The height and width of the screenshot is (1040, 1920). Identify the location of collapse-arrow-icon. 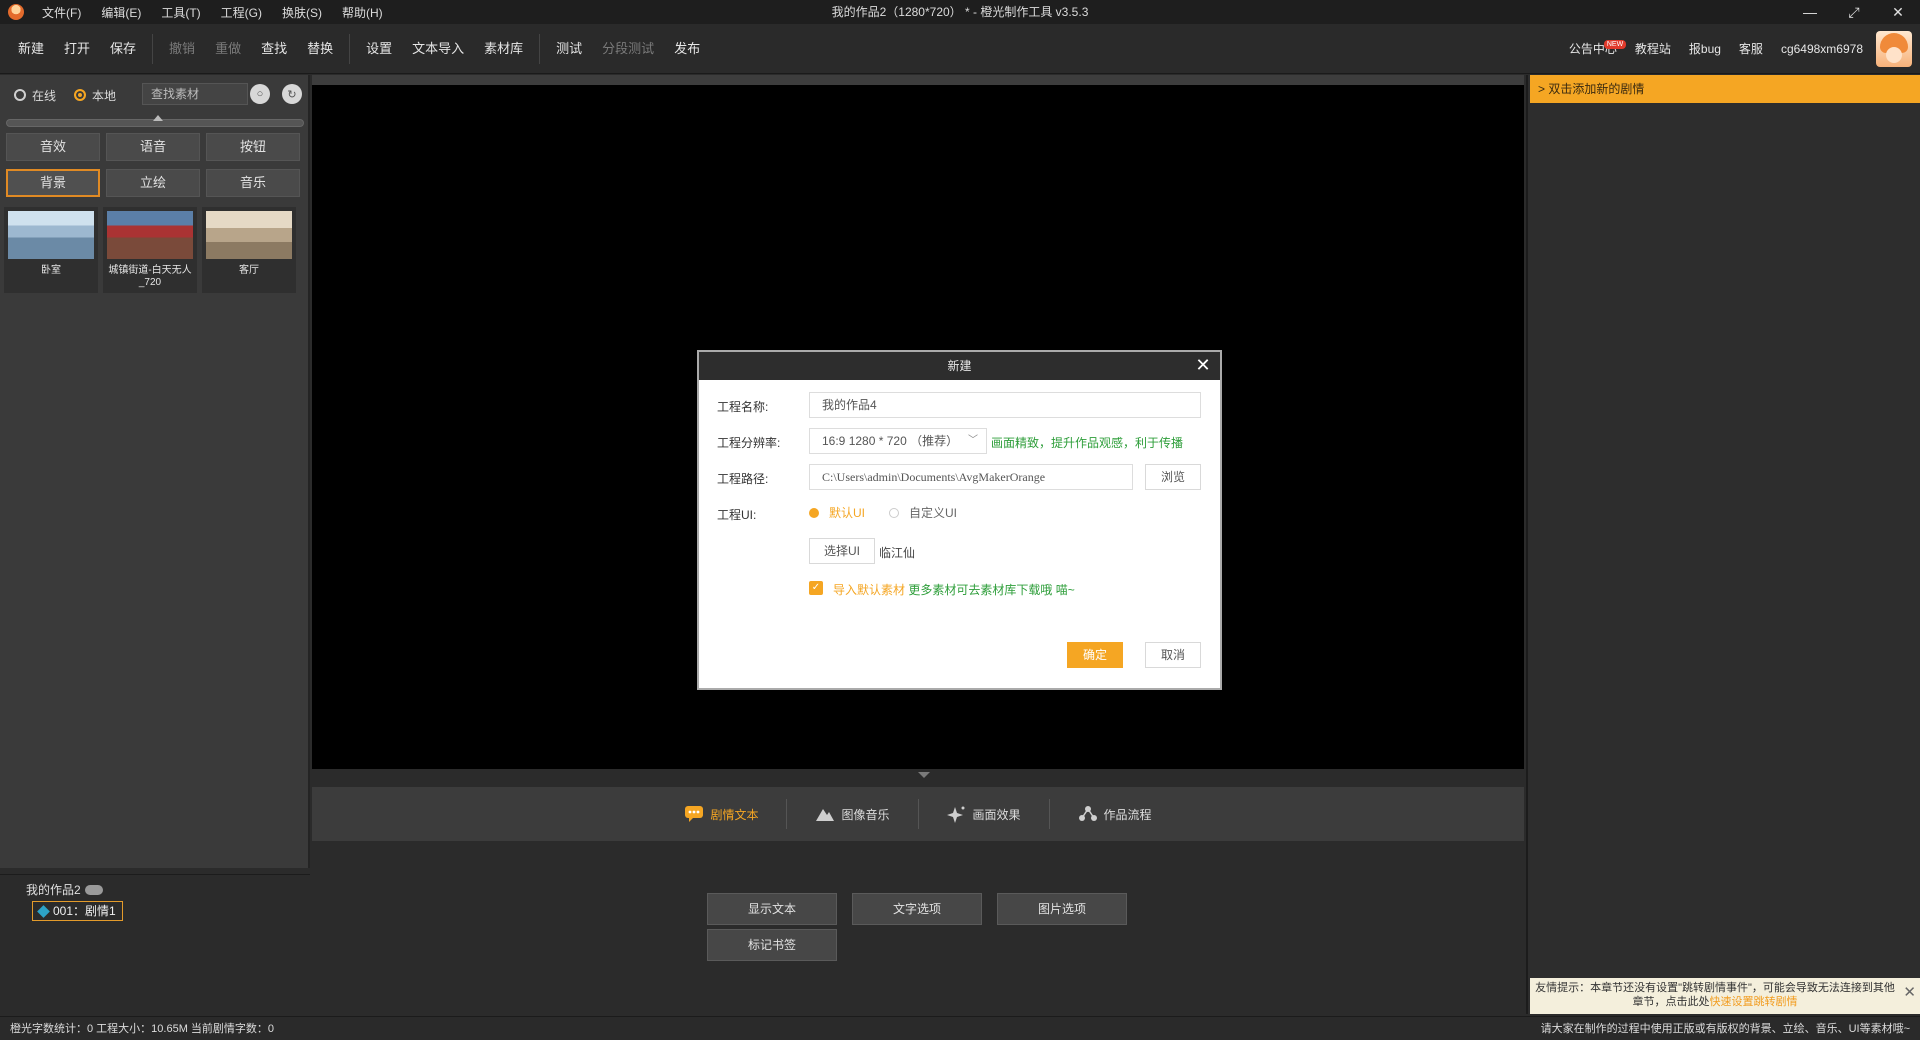
(924, 775).